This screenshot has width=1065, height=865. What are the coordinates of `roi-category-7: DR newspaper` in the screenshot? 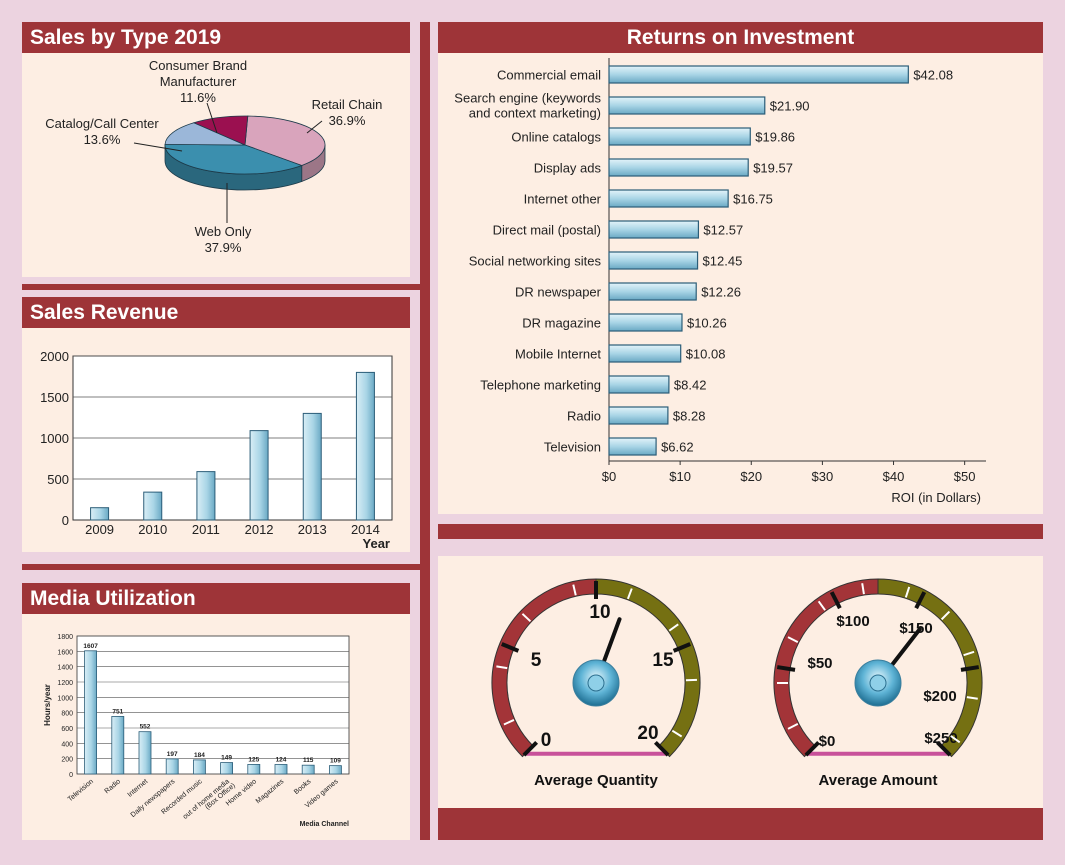 It's located at (558, 292).